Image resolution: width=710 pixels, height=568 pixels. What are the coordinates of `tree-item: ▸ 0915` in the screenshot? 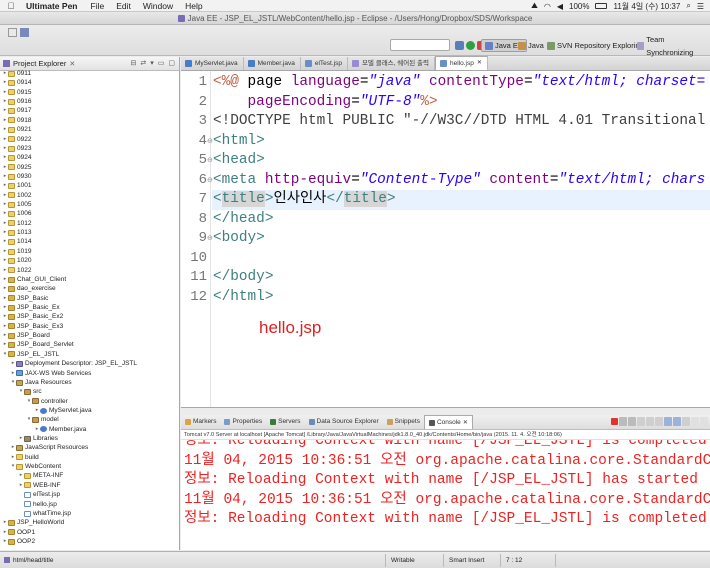 It's located at (89, 92).